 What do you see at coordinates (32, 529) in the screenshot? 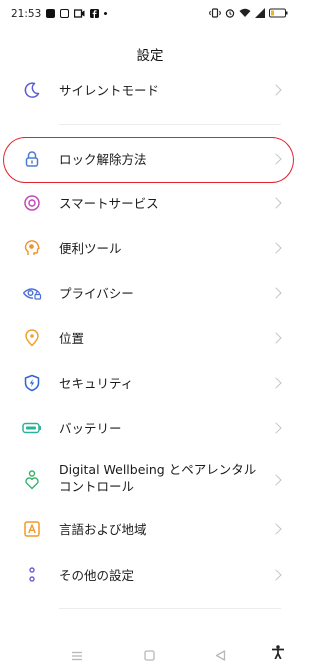
I see `language-a-icon` at bounding box center [32, 529].